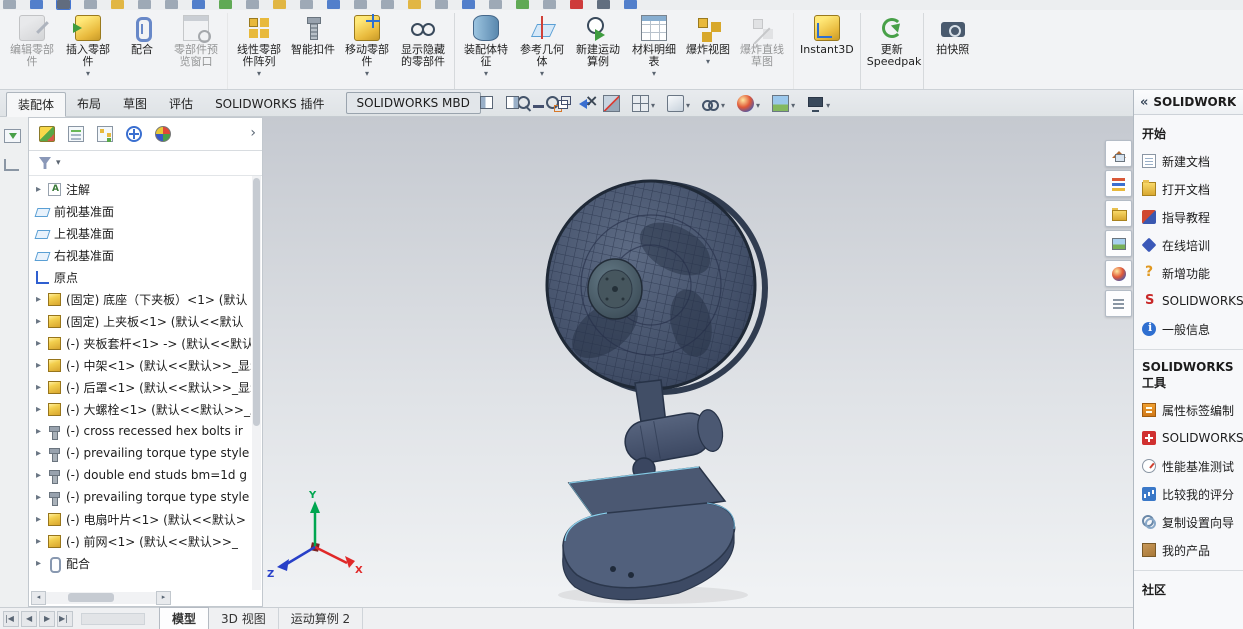 The width and height of the screenshot is (1243, 629). What do you see at coordinates (244, 618) in the screenshot?
I see `document-tab: 3D 视图` at bounding box center [244, 618].